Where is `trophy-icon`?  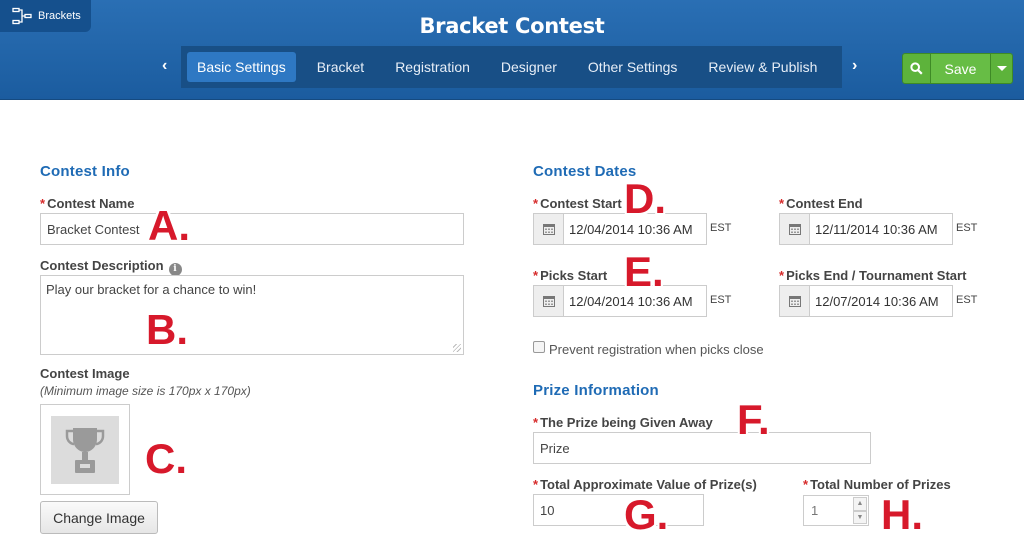 trophy-icon is located at coordinates (85, 450).